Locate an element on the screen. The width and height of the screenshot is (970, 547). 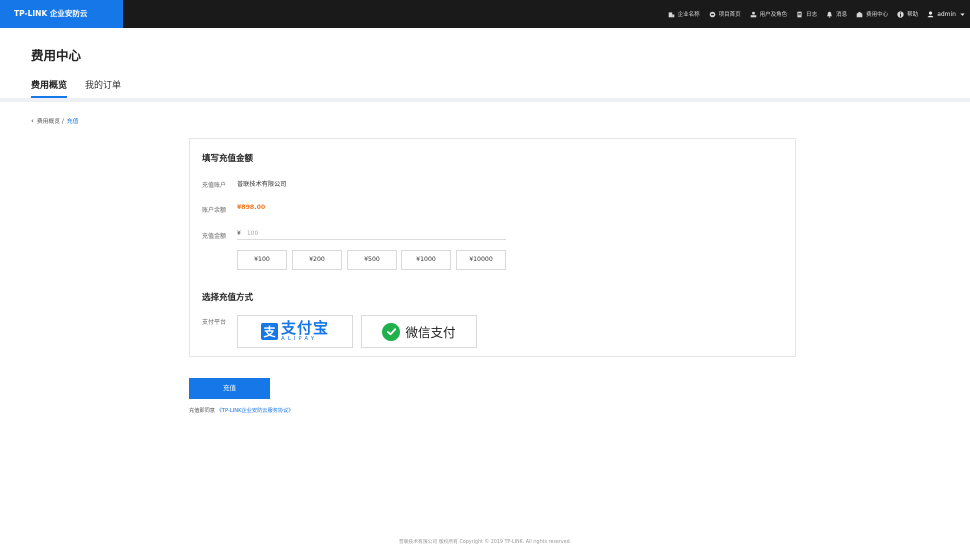
user-name: admin is located at coordinates (946, 14).